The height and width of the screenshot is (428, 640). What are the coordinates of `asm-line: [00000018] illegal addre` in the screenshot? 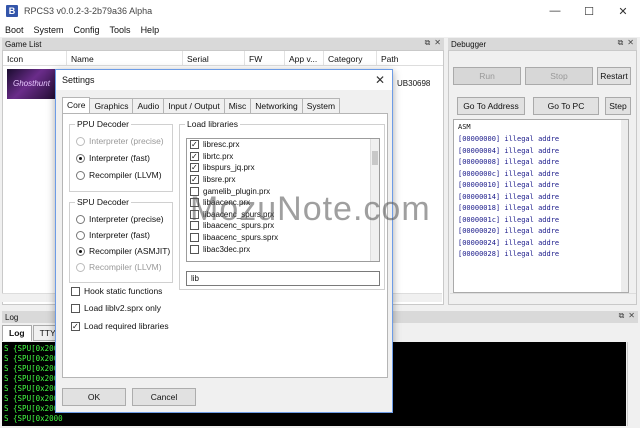 It's located at (509, 208).